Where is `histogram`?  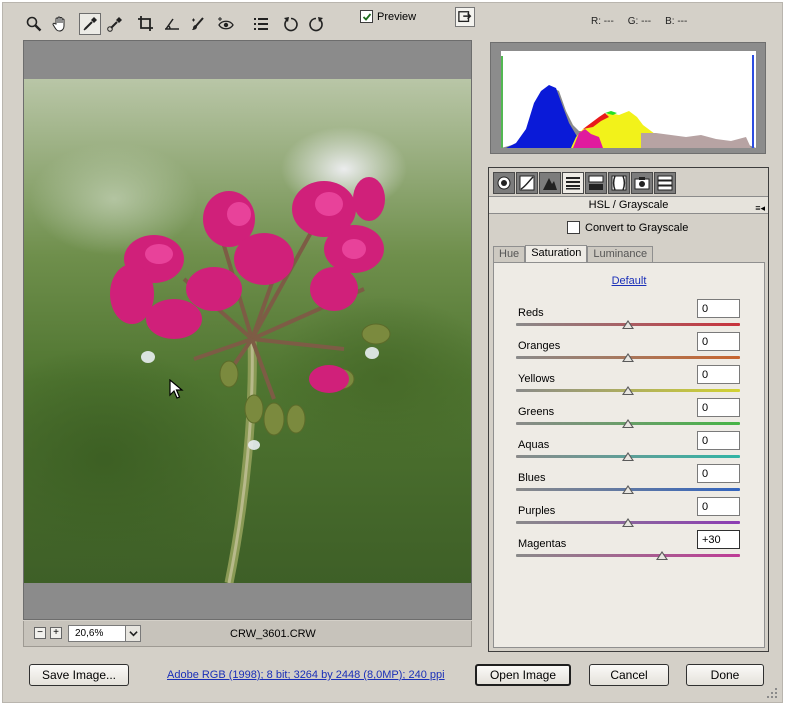
histogram is located at coordinates (628, 98).